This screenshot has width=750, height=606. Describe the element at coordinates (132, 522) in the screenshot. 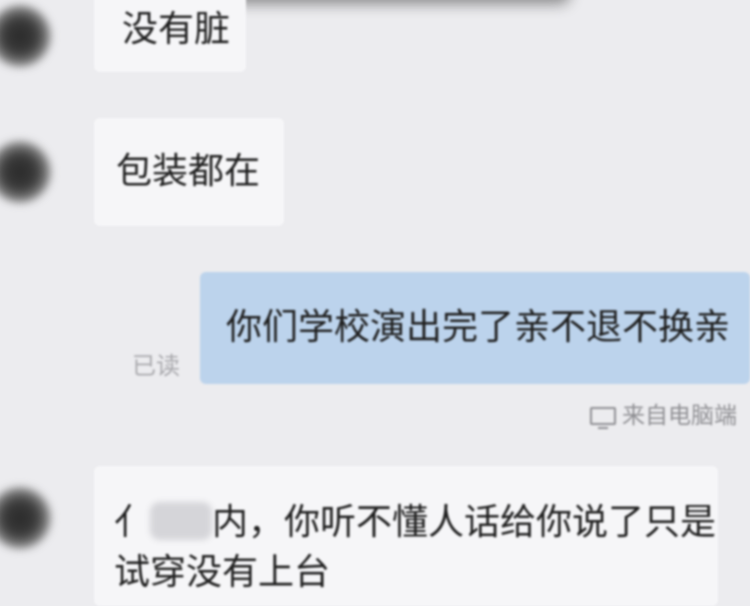

I see `message-text-prefix: 亻` at that location.